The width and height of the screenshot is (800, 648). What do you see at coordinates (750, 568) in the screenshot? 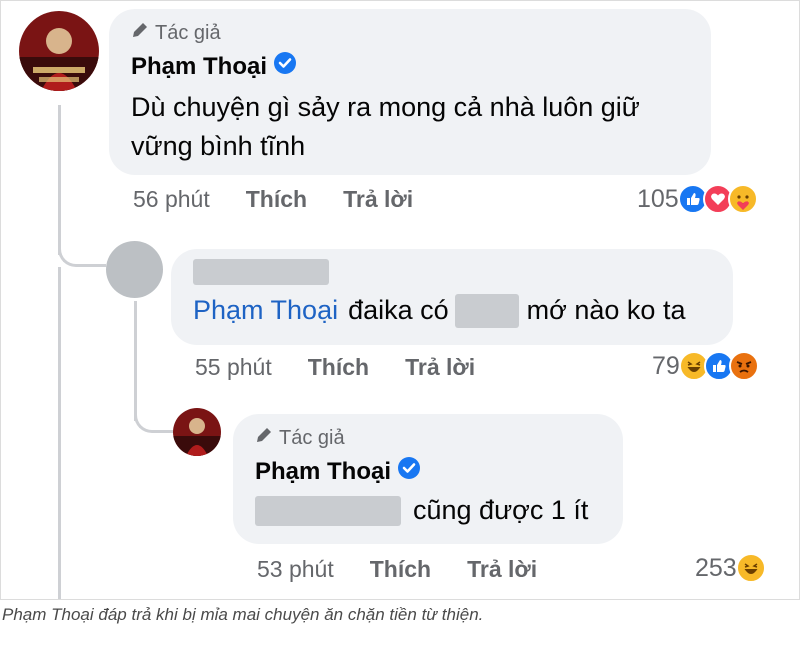
I see `haha-reaction-icon` at bounding box center [750, 568].